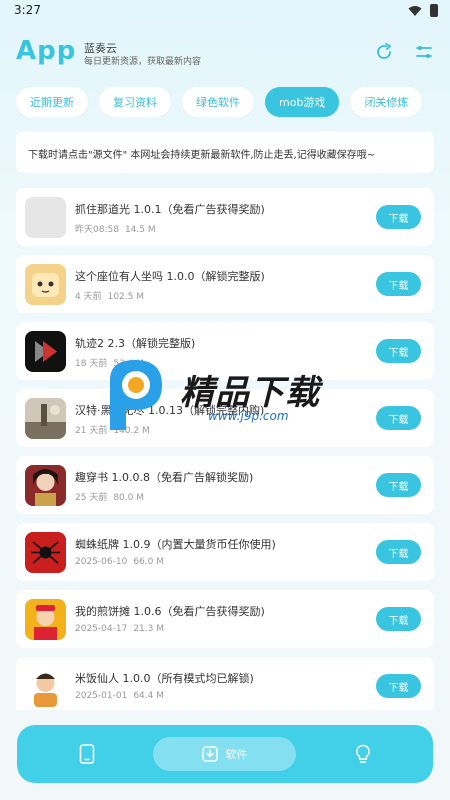  What do you see at coordinates (140, 230) in the screenshot?
I see `app-size: 14.5 M` at bounding box center [140, 230].